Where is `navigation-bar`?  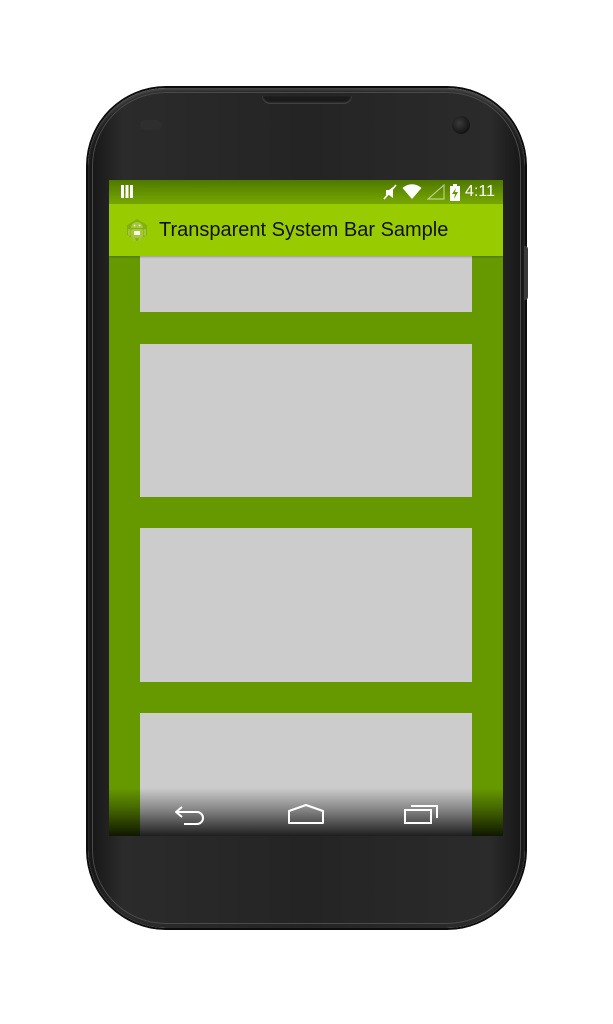 navigation-bar is located at coordinates (306, 812).